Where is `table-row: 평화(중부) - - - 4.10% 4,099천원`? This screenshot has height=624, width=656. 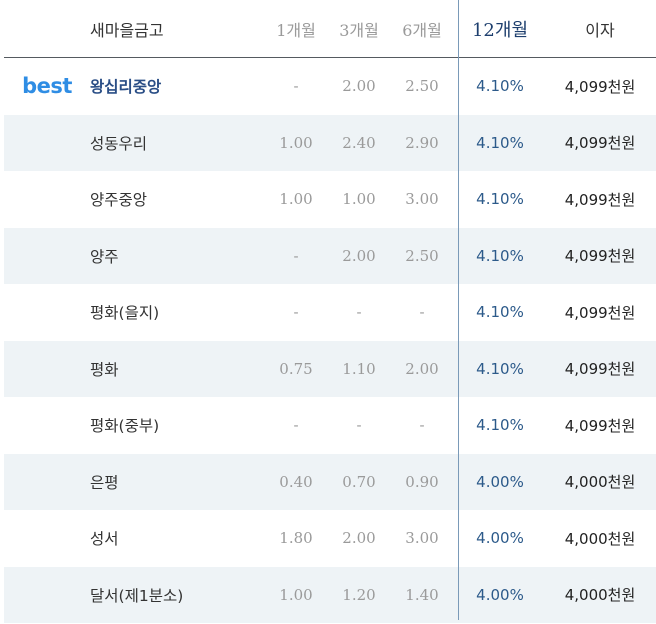
table-row: 평화(중부) - - - 4.10% 4,099천원 is located at coordinates (330, 425).